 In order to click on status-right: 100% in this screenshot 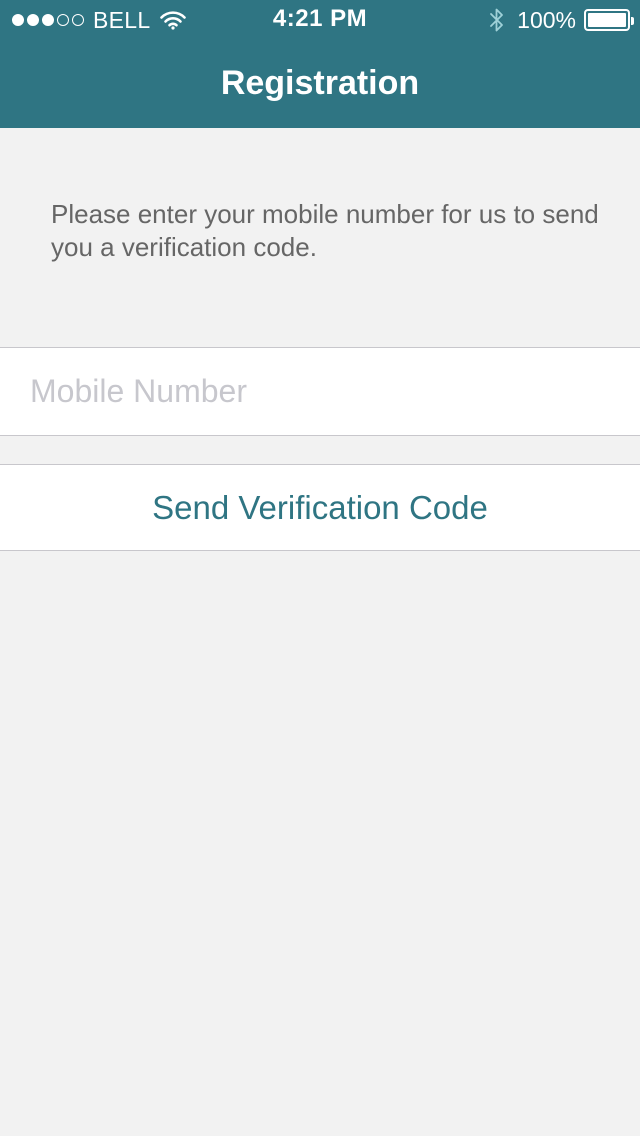, I will do `click(561, 20)`.